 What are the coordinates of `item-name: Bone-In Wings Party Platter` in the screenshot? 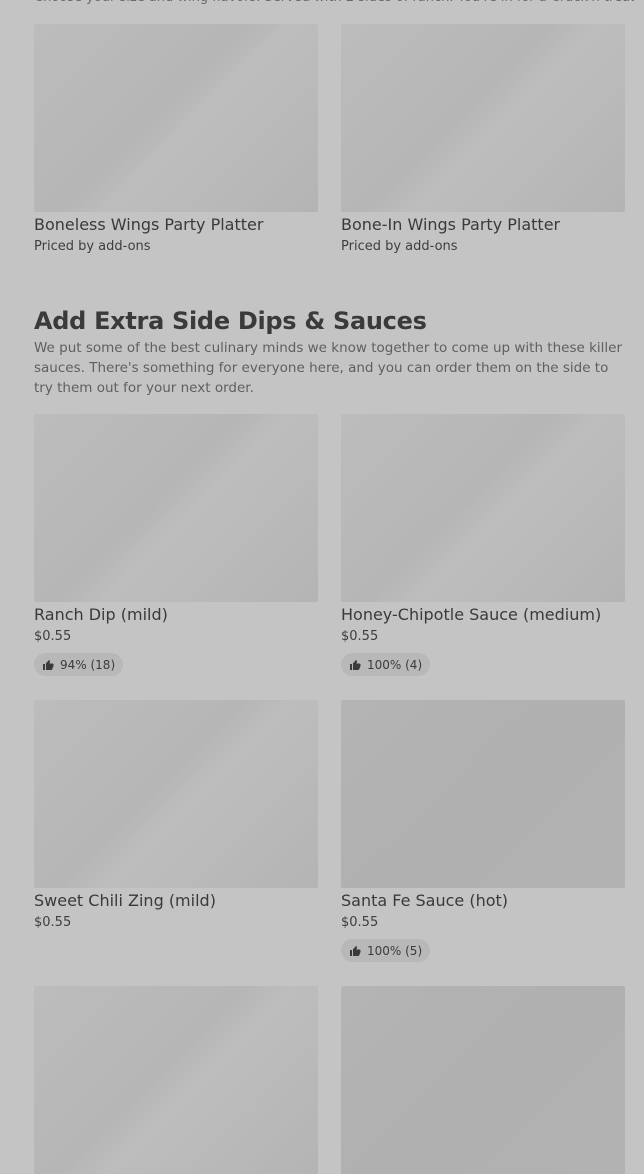 It's located at (451, 224).